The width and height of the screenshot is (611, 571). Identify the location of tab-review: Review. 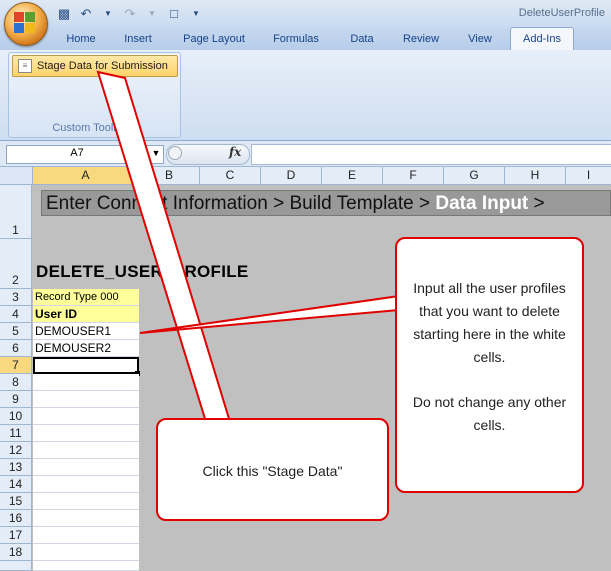
(421, 39).